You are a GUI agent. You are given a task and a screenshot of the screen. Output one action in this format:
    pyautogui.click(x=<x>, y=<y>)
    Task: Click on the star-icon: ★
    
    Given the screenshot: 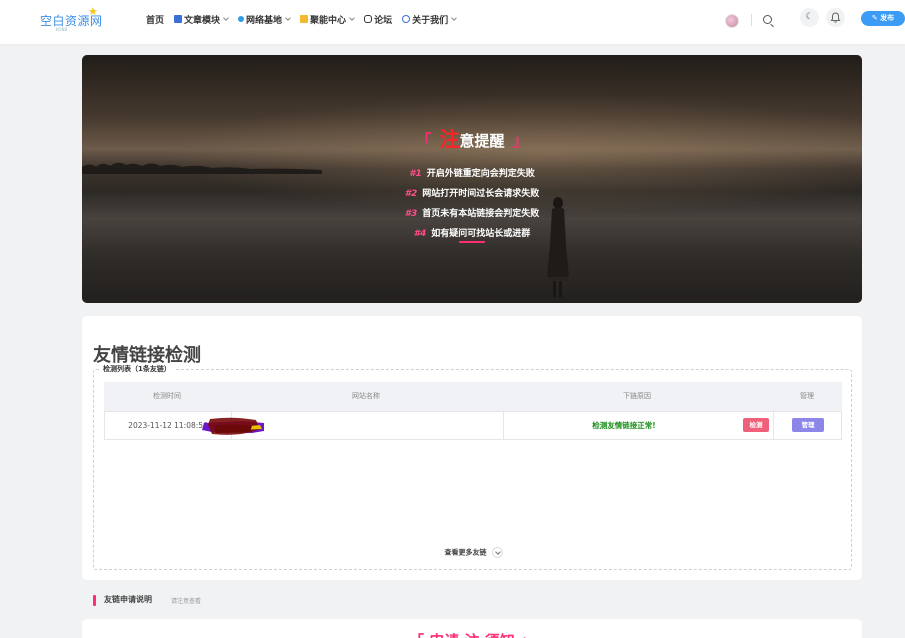 What is the action you would take?
    pyautogui.click(x=93, y=11)
    